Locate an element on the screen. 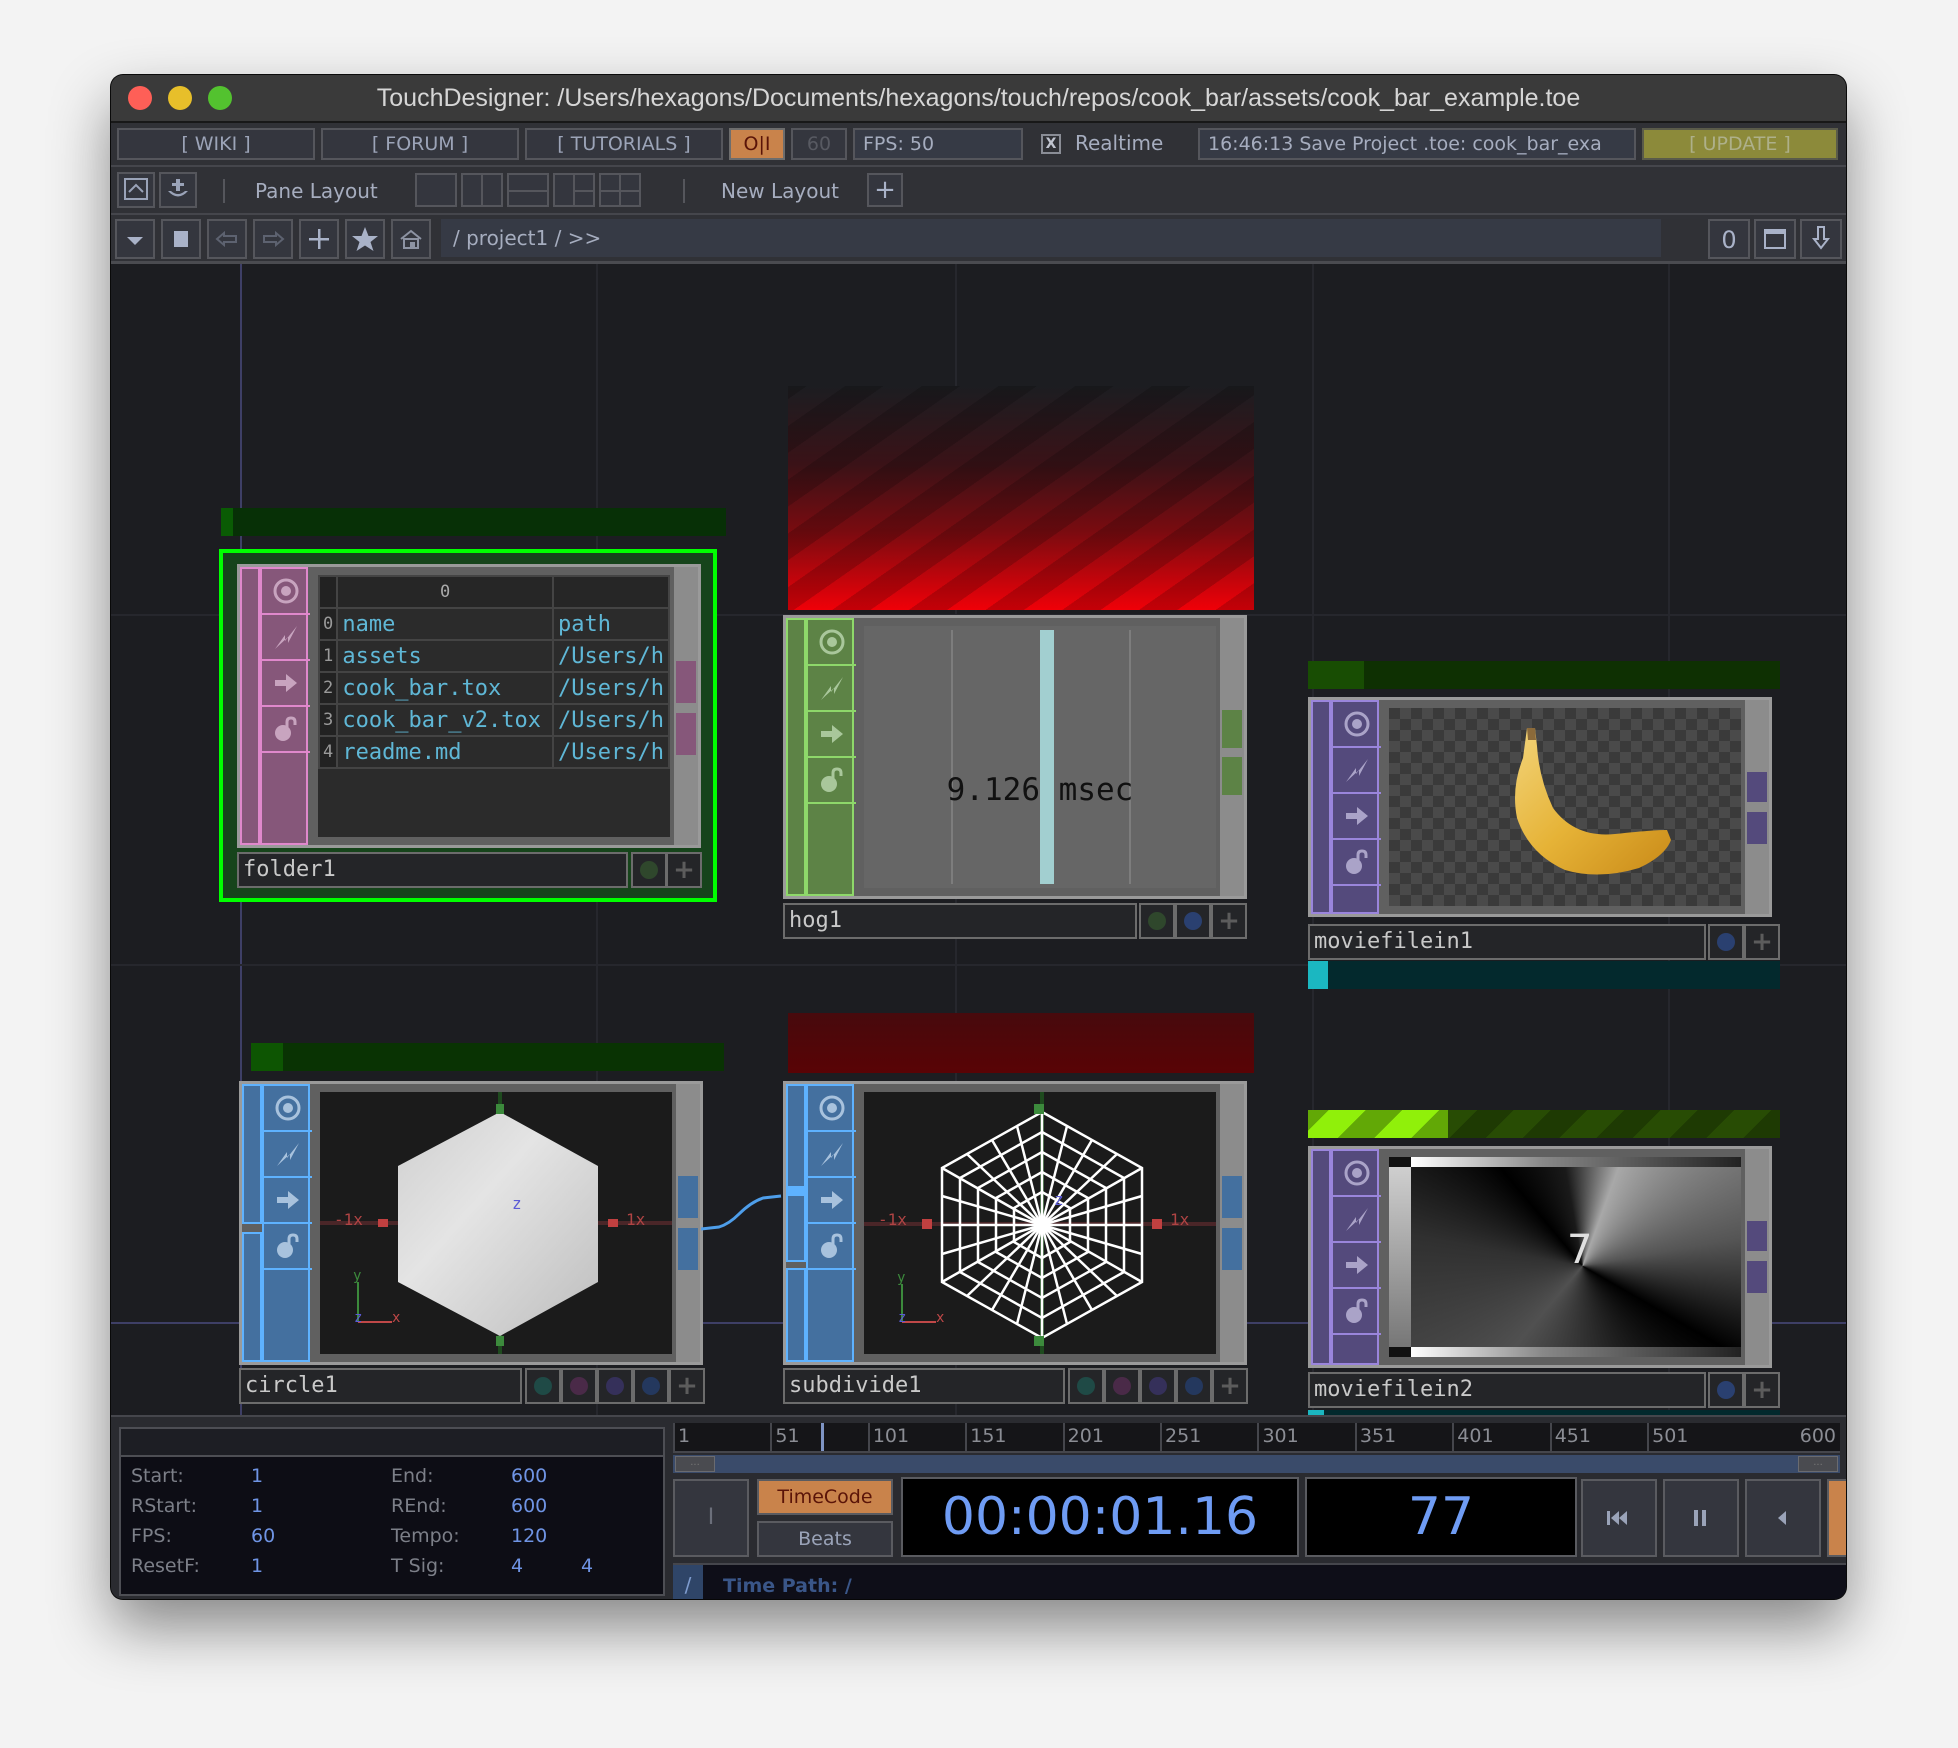 The height and width of the screenshot is (1748, 1958). realtime-checkbox: X is located at coordinates (1051, 144).